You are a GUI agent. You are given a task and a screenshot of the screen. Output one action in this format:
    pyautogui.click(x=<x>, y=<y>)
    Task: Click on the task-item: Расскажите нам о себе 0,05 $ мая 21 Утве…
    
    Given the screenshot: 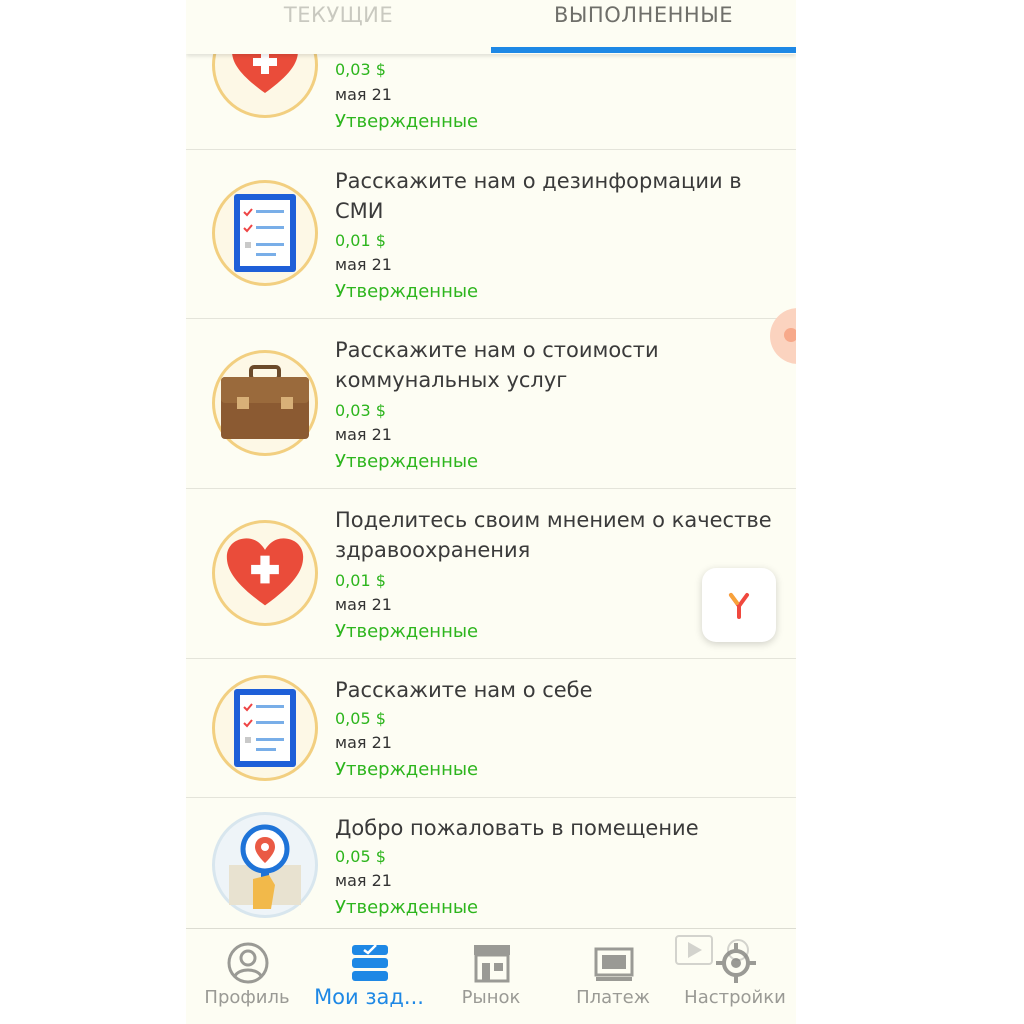 What is the action you would take?
    pyautogui.click(x=491, y=728)
    